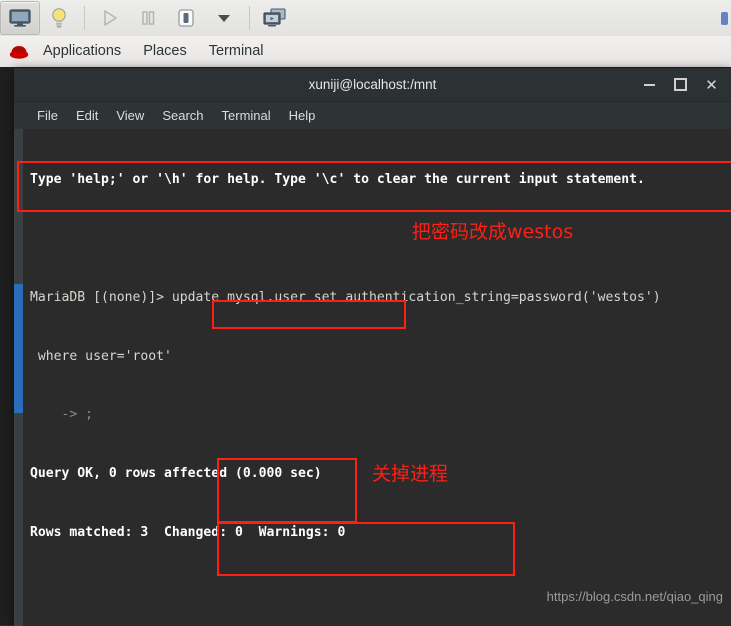  I want to click on toolbar-divider, so click(84, 18).